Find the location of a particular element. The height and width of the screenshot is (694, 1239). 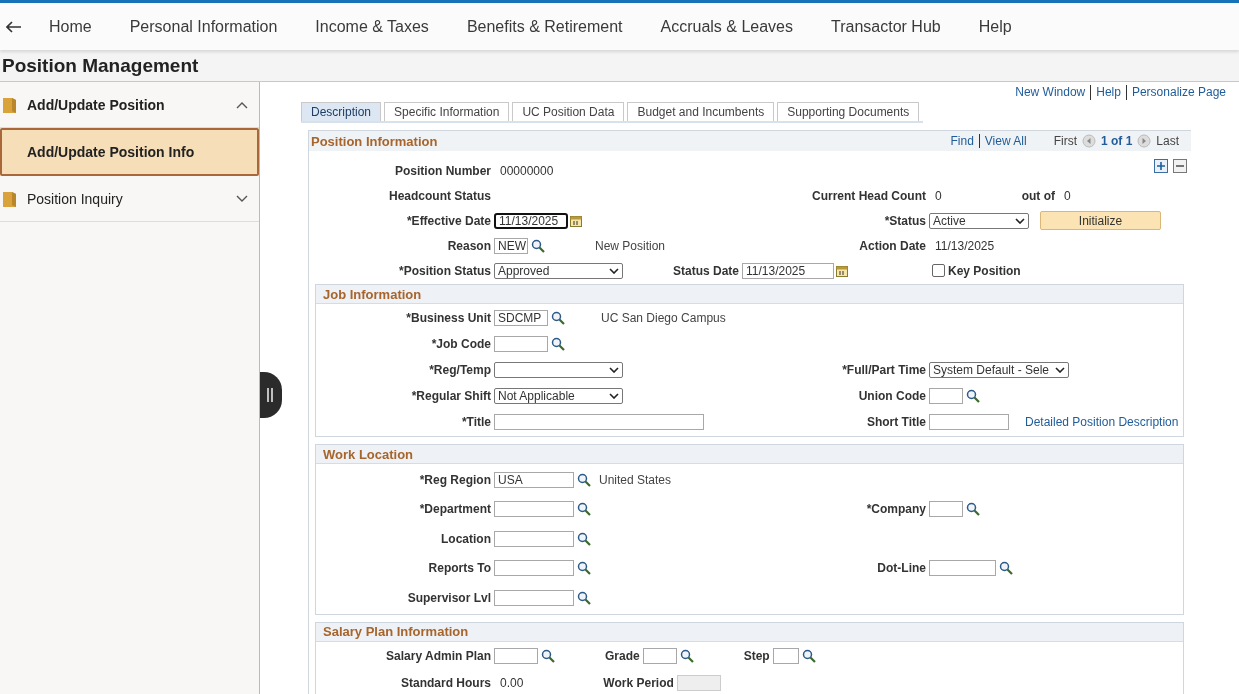

page-link: New Window is located at coordinates (1050, 92).